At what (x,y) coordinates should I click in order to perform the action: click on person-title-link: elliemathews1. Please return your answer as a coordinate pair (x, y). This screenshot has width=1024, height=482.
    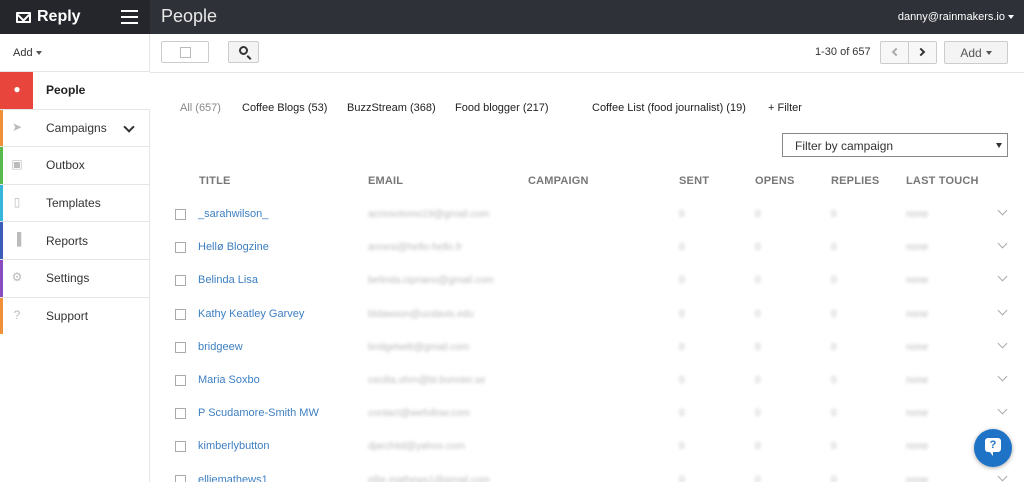
    Looking at the image, I should click on (233, 478).